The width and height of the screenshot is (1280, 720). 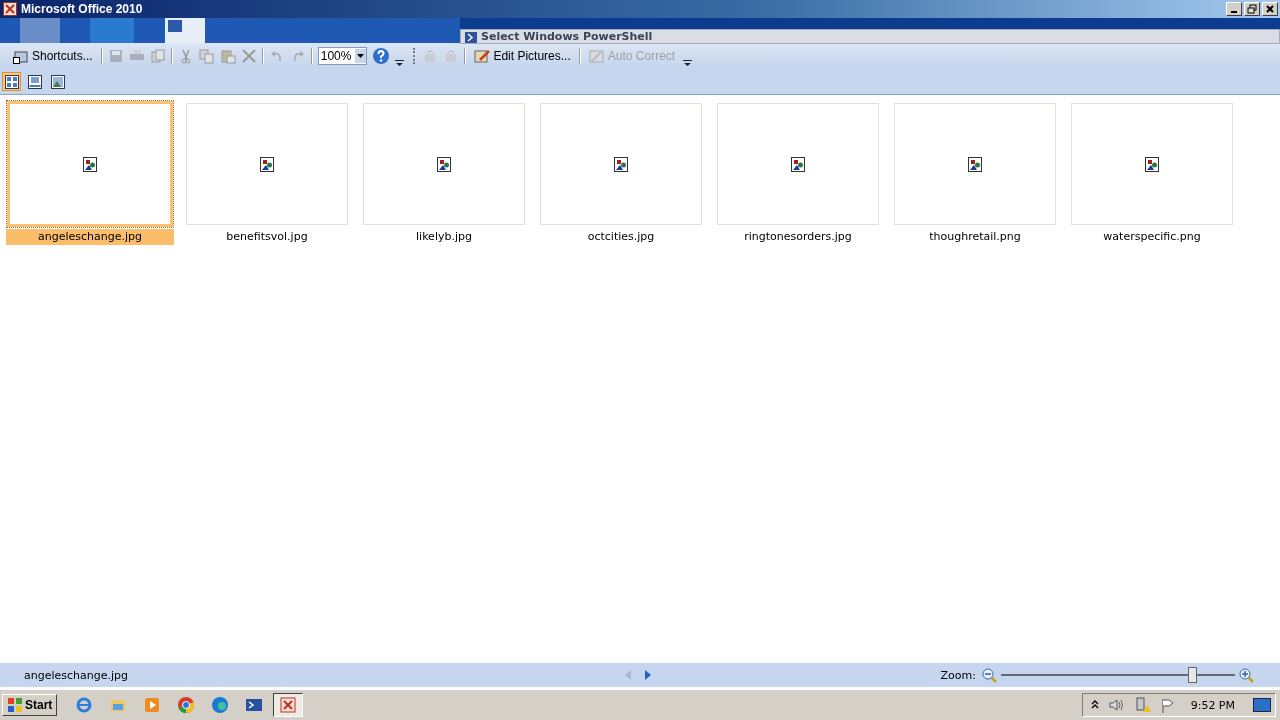 What do you see at coordinates (1142, 705) in the screenshot?
I see `network-warning-icon` at bounding box center [1142, 705].